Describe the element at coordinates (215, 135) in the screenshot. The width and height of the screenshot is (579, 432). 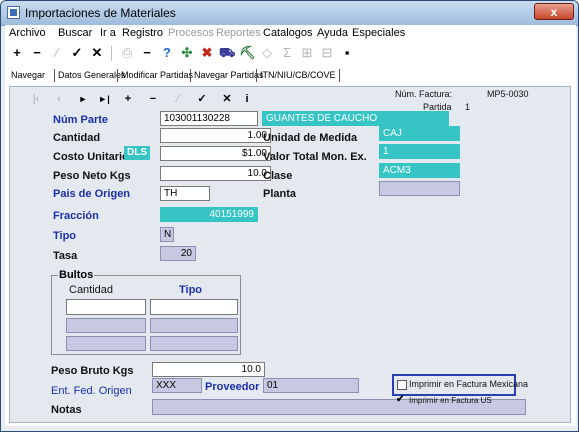
I see `cantidad-field: 1.00` at that location.